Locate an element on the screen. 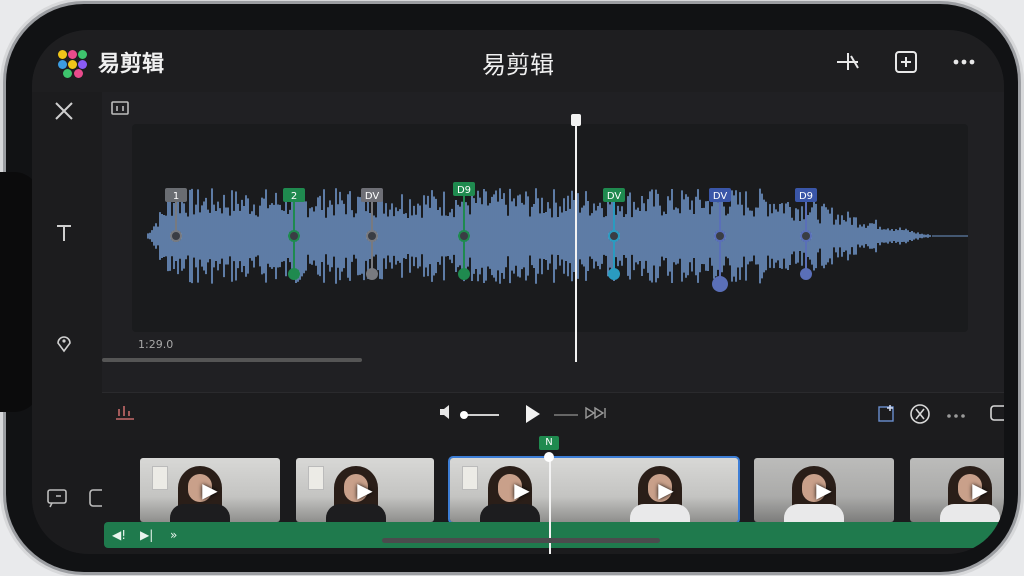 This screenshot has height=576, width=1024. timeline-left-tools is located at coordinates (71, 497).